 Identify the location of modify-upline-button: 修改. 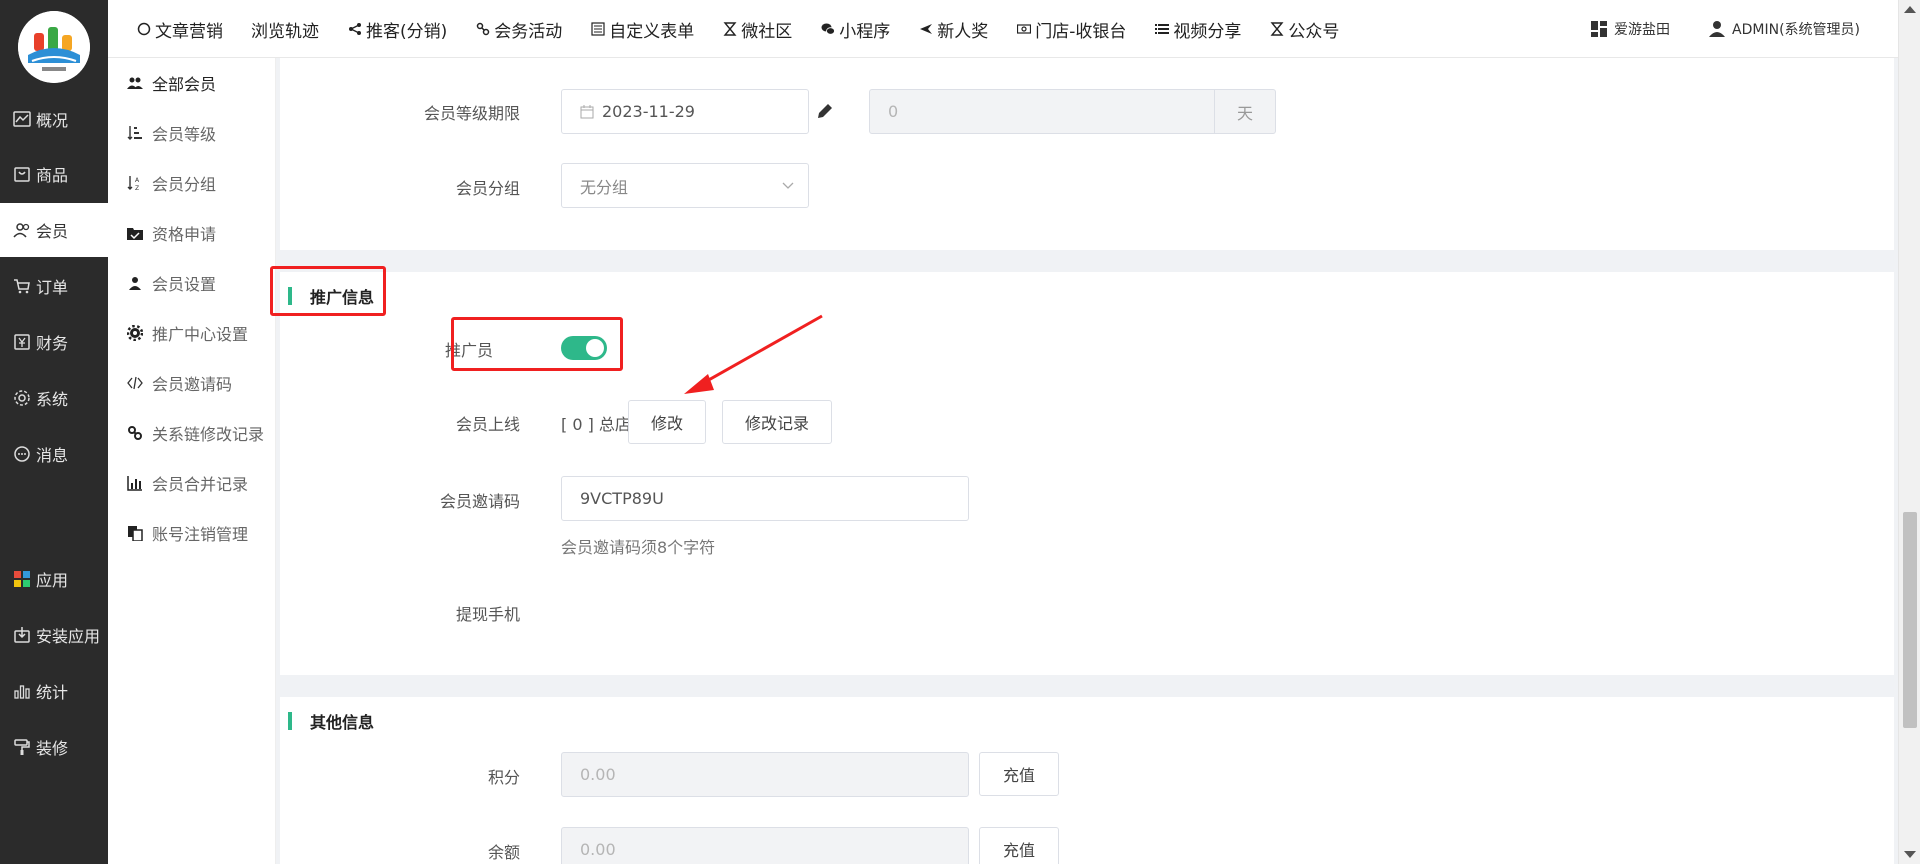
(667, 422).